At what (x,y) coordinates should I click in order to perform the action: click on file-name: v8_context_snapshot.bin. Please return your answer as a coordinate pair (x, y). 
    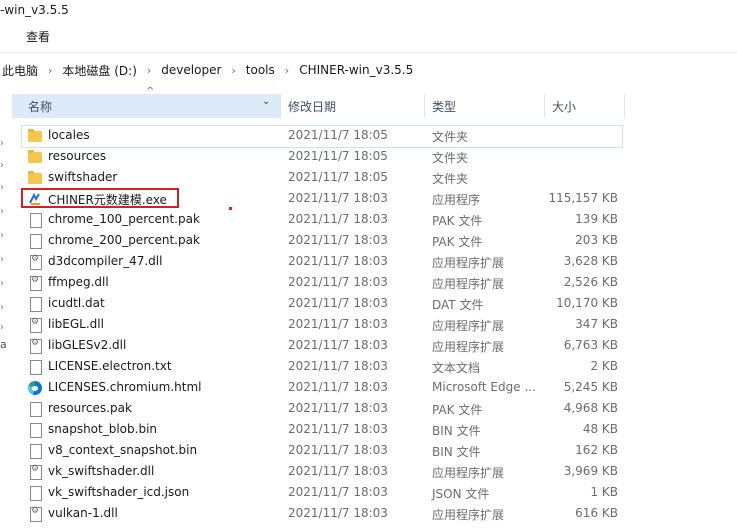
    Looking at the image, I should click on (123, 450).